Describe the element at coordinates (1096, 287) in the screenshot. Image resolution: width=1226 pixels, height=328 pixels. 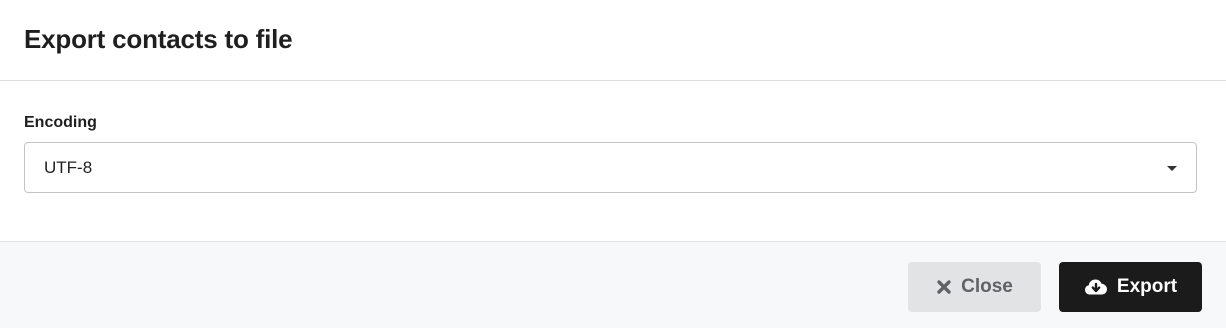
I see `cloud-download-icon` at that location.